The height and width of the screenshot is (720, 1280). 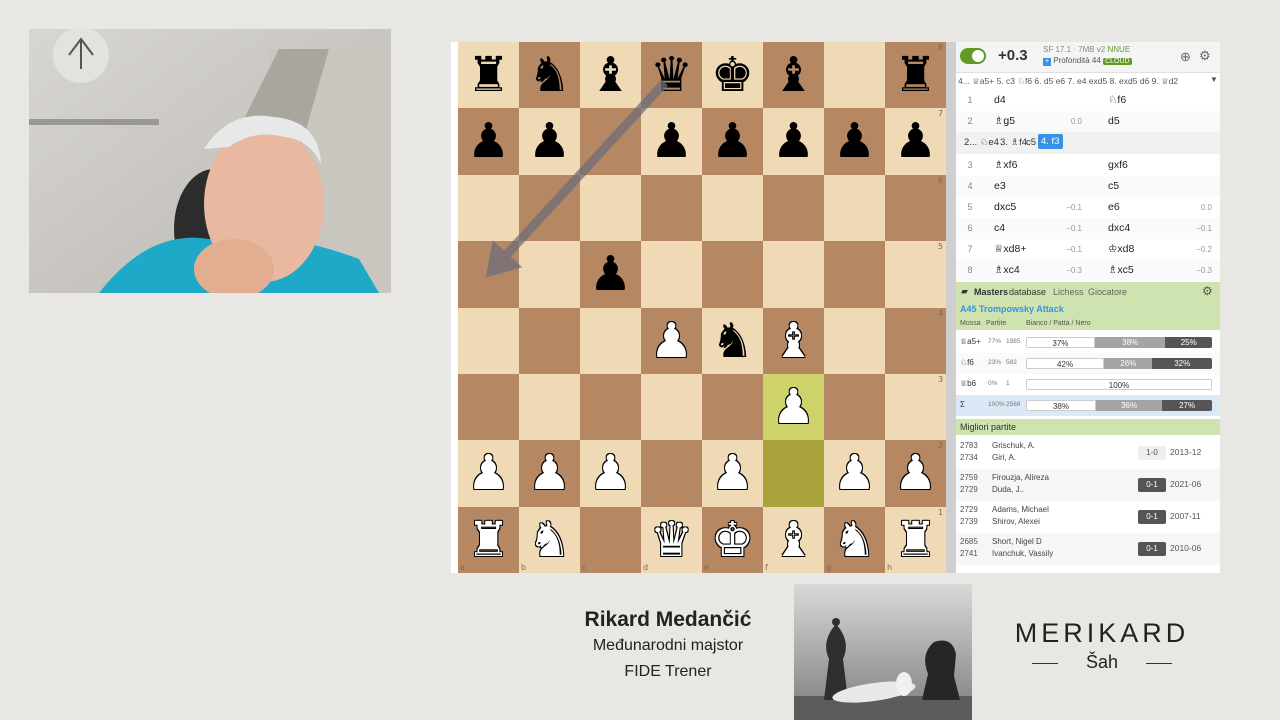 I want to click on black-piece-d7: ♟, so click(x=671, y=141).